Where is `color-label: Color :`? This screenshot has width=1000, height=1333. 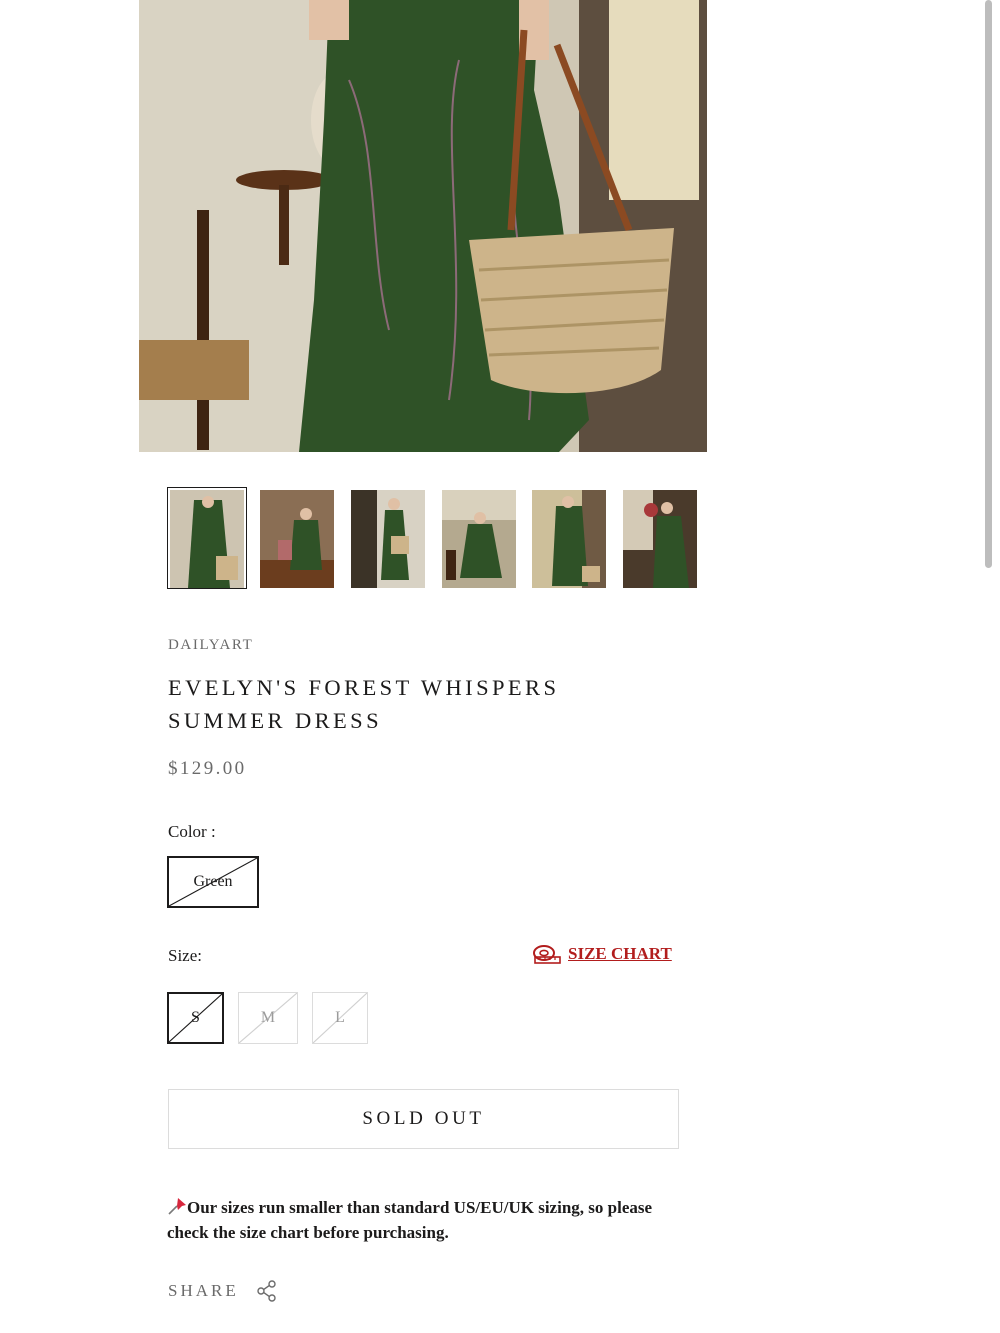 color-label: Color : is located at coordinates (192, 831).